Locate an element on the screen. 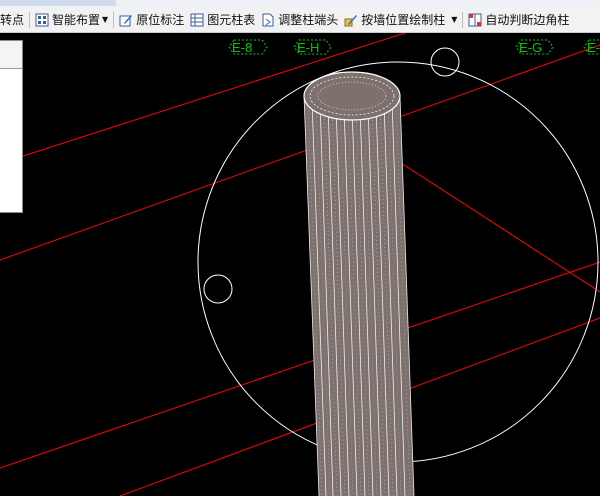 The image size is (600, 496). column-top-face is located at coordinates (352, 96).